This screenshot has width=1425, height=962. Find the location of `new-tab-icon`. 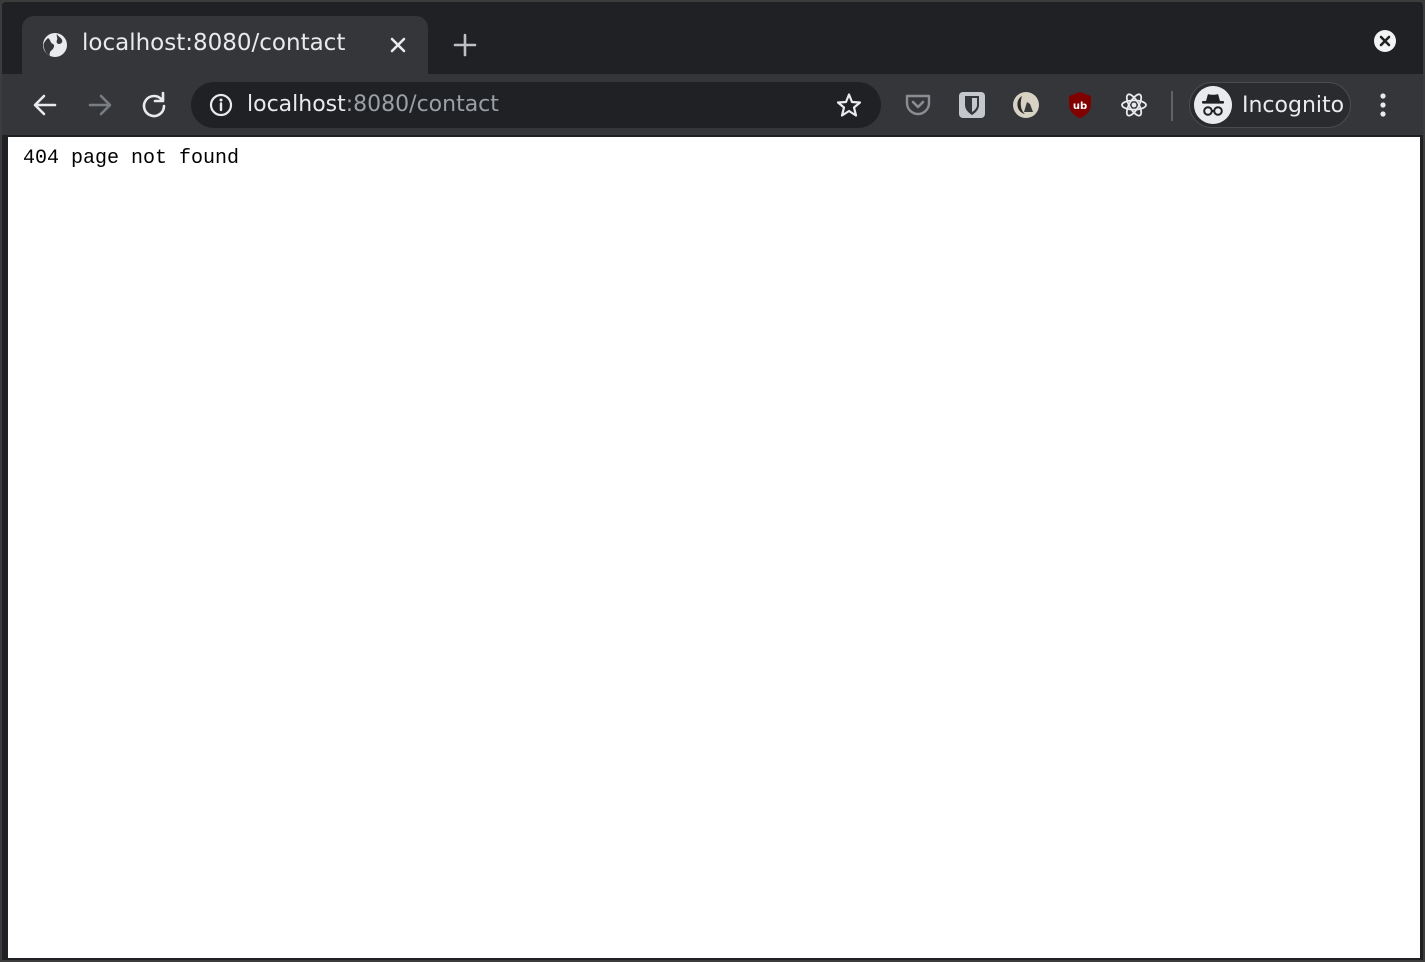

new-tab-icon is located at coordinates (465, 45).